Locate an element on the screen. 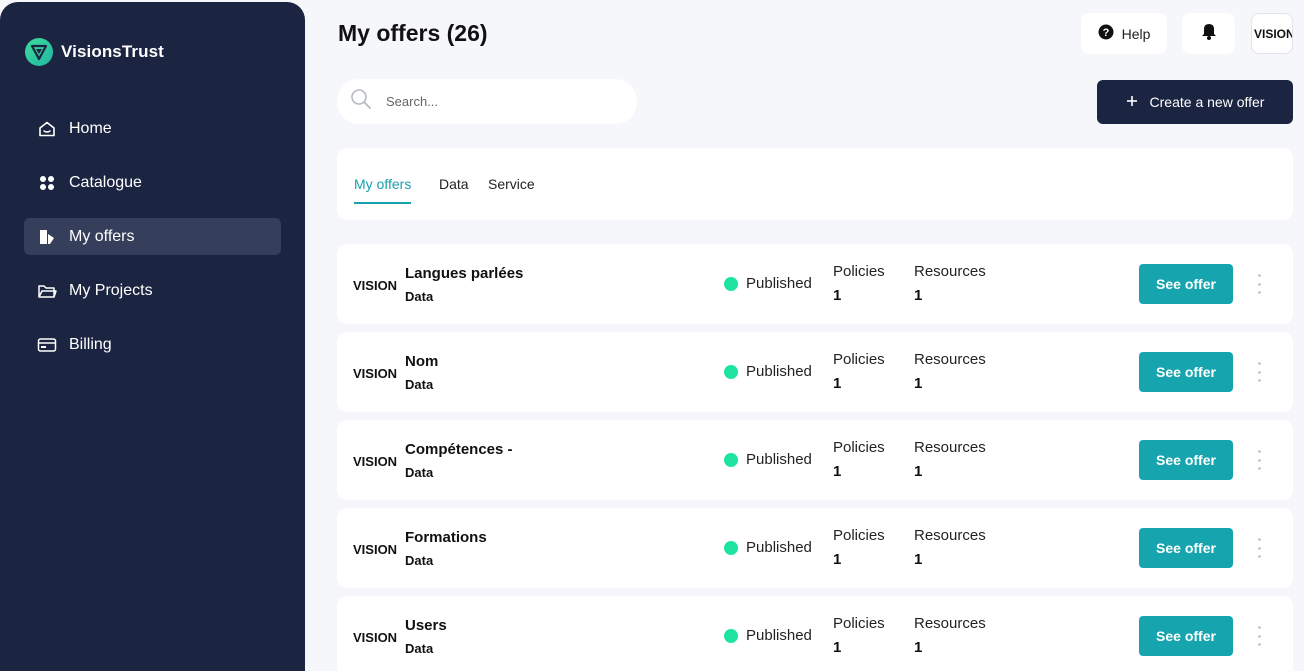 The height and width of the screenshot is (671, 1304). offer-title: Compétences - is located at coordinates (459, 449).